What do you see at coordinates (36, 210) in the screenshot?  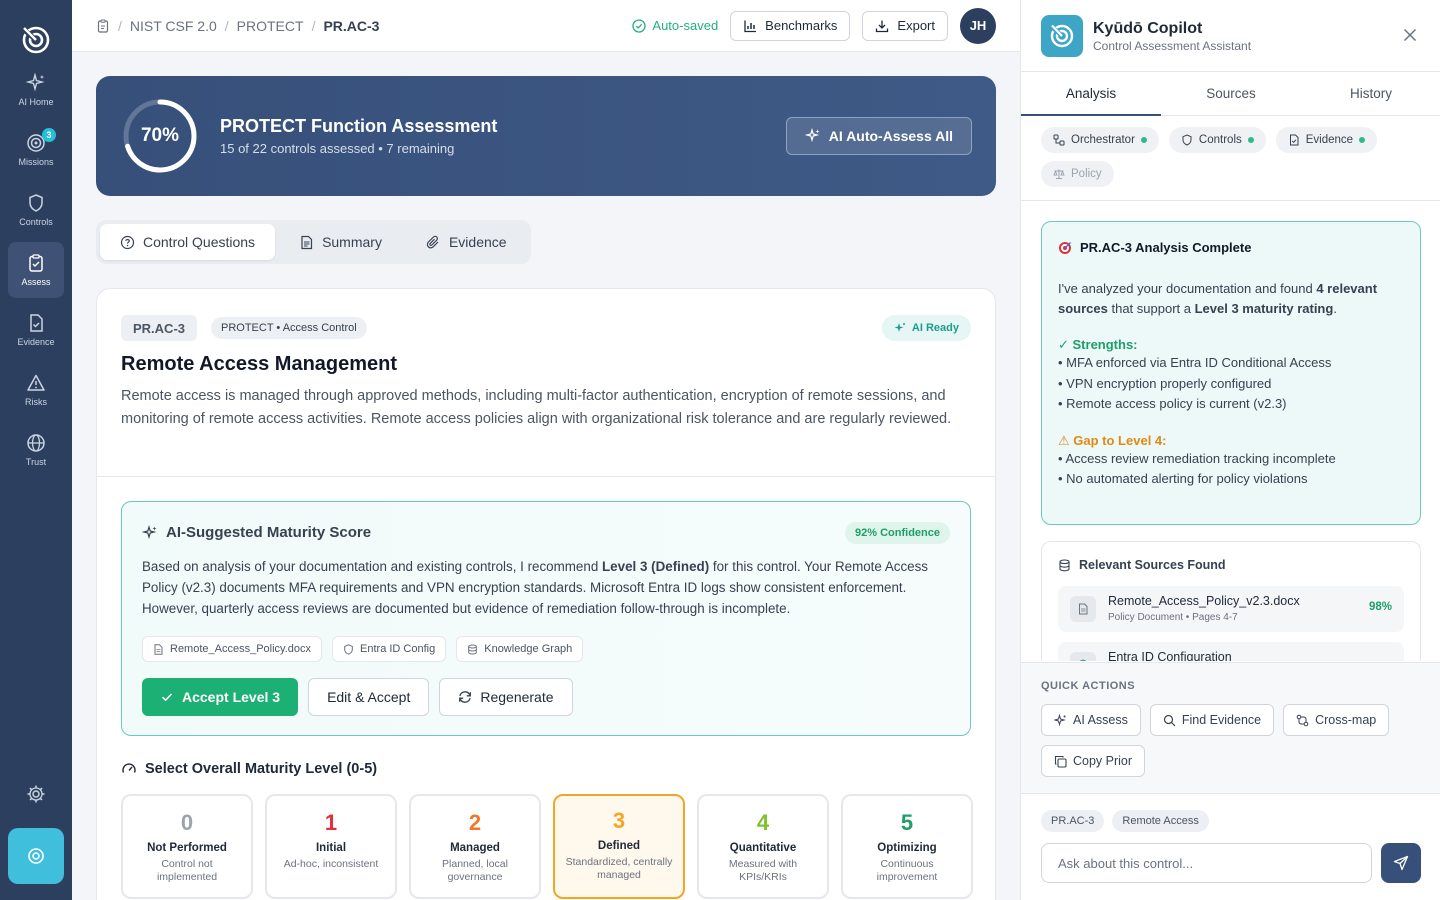 I see `sidebar-item-controls: Controls` at bounding box center [36, 210].